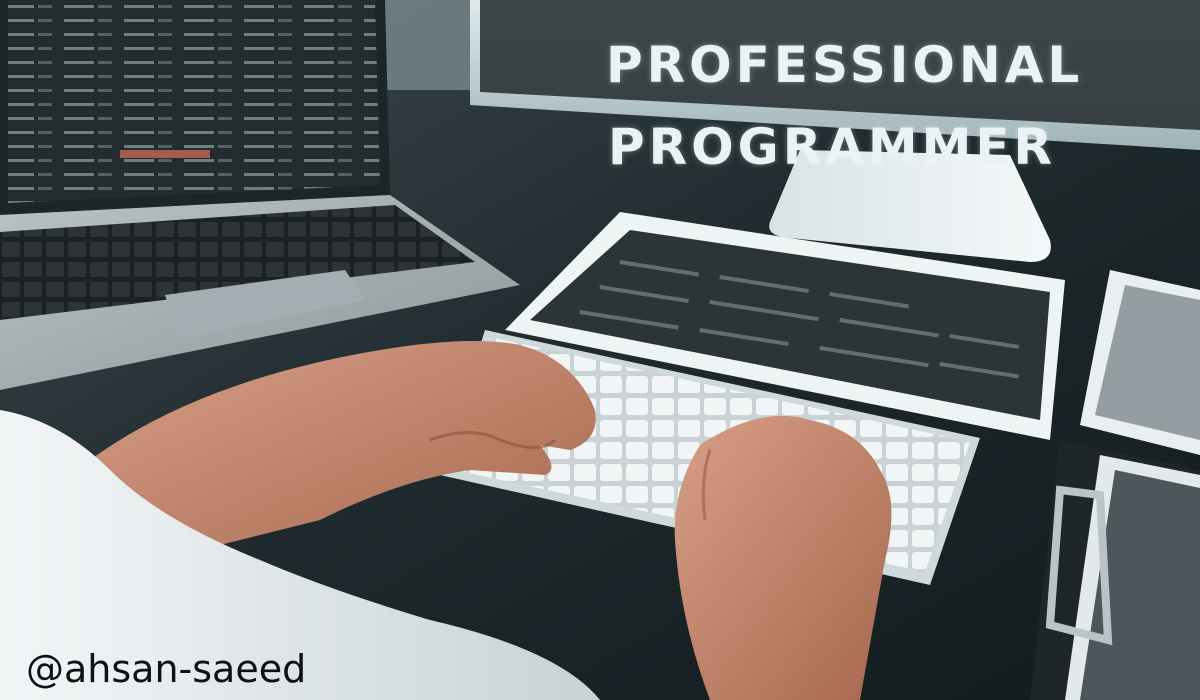 The image size is (1200, 700). What do you see at coordinates (166, 669) in the screenshot?
I see `author-handle: @ahsan-saeed` at bounding box center [166, 669].